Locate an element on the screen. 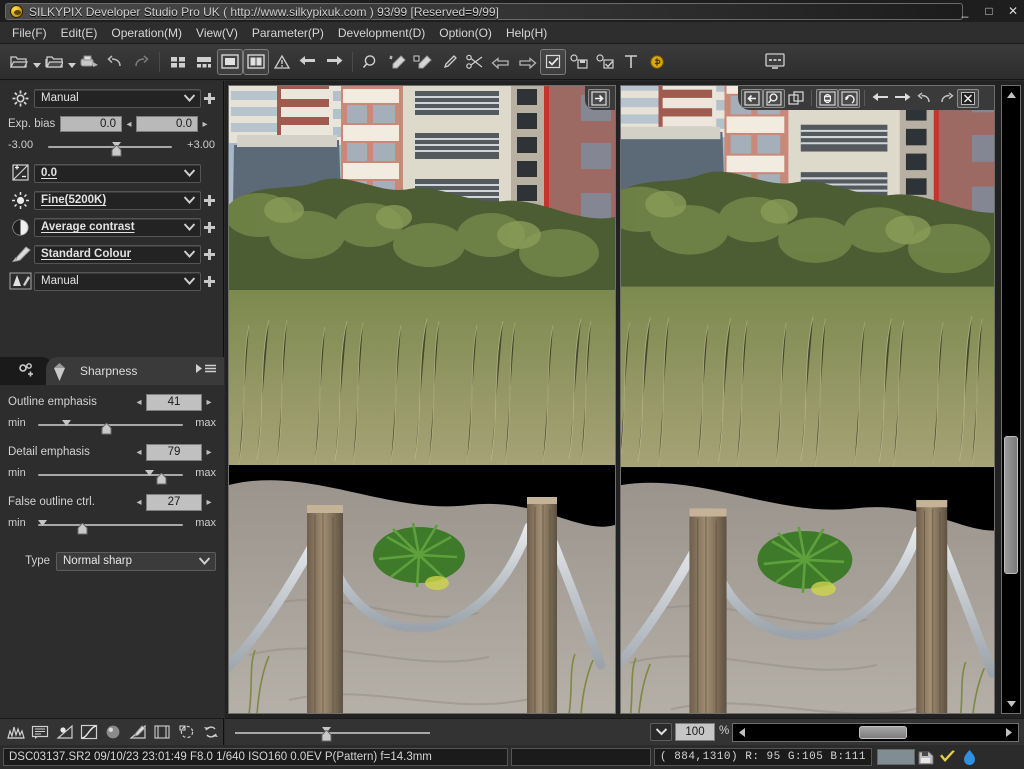 Image resolution: width=1024 pixels, height=769 pixels. sync-rotate-icon is located at coordinates (849, 98).